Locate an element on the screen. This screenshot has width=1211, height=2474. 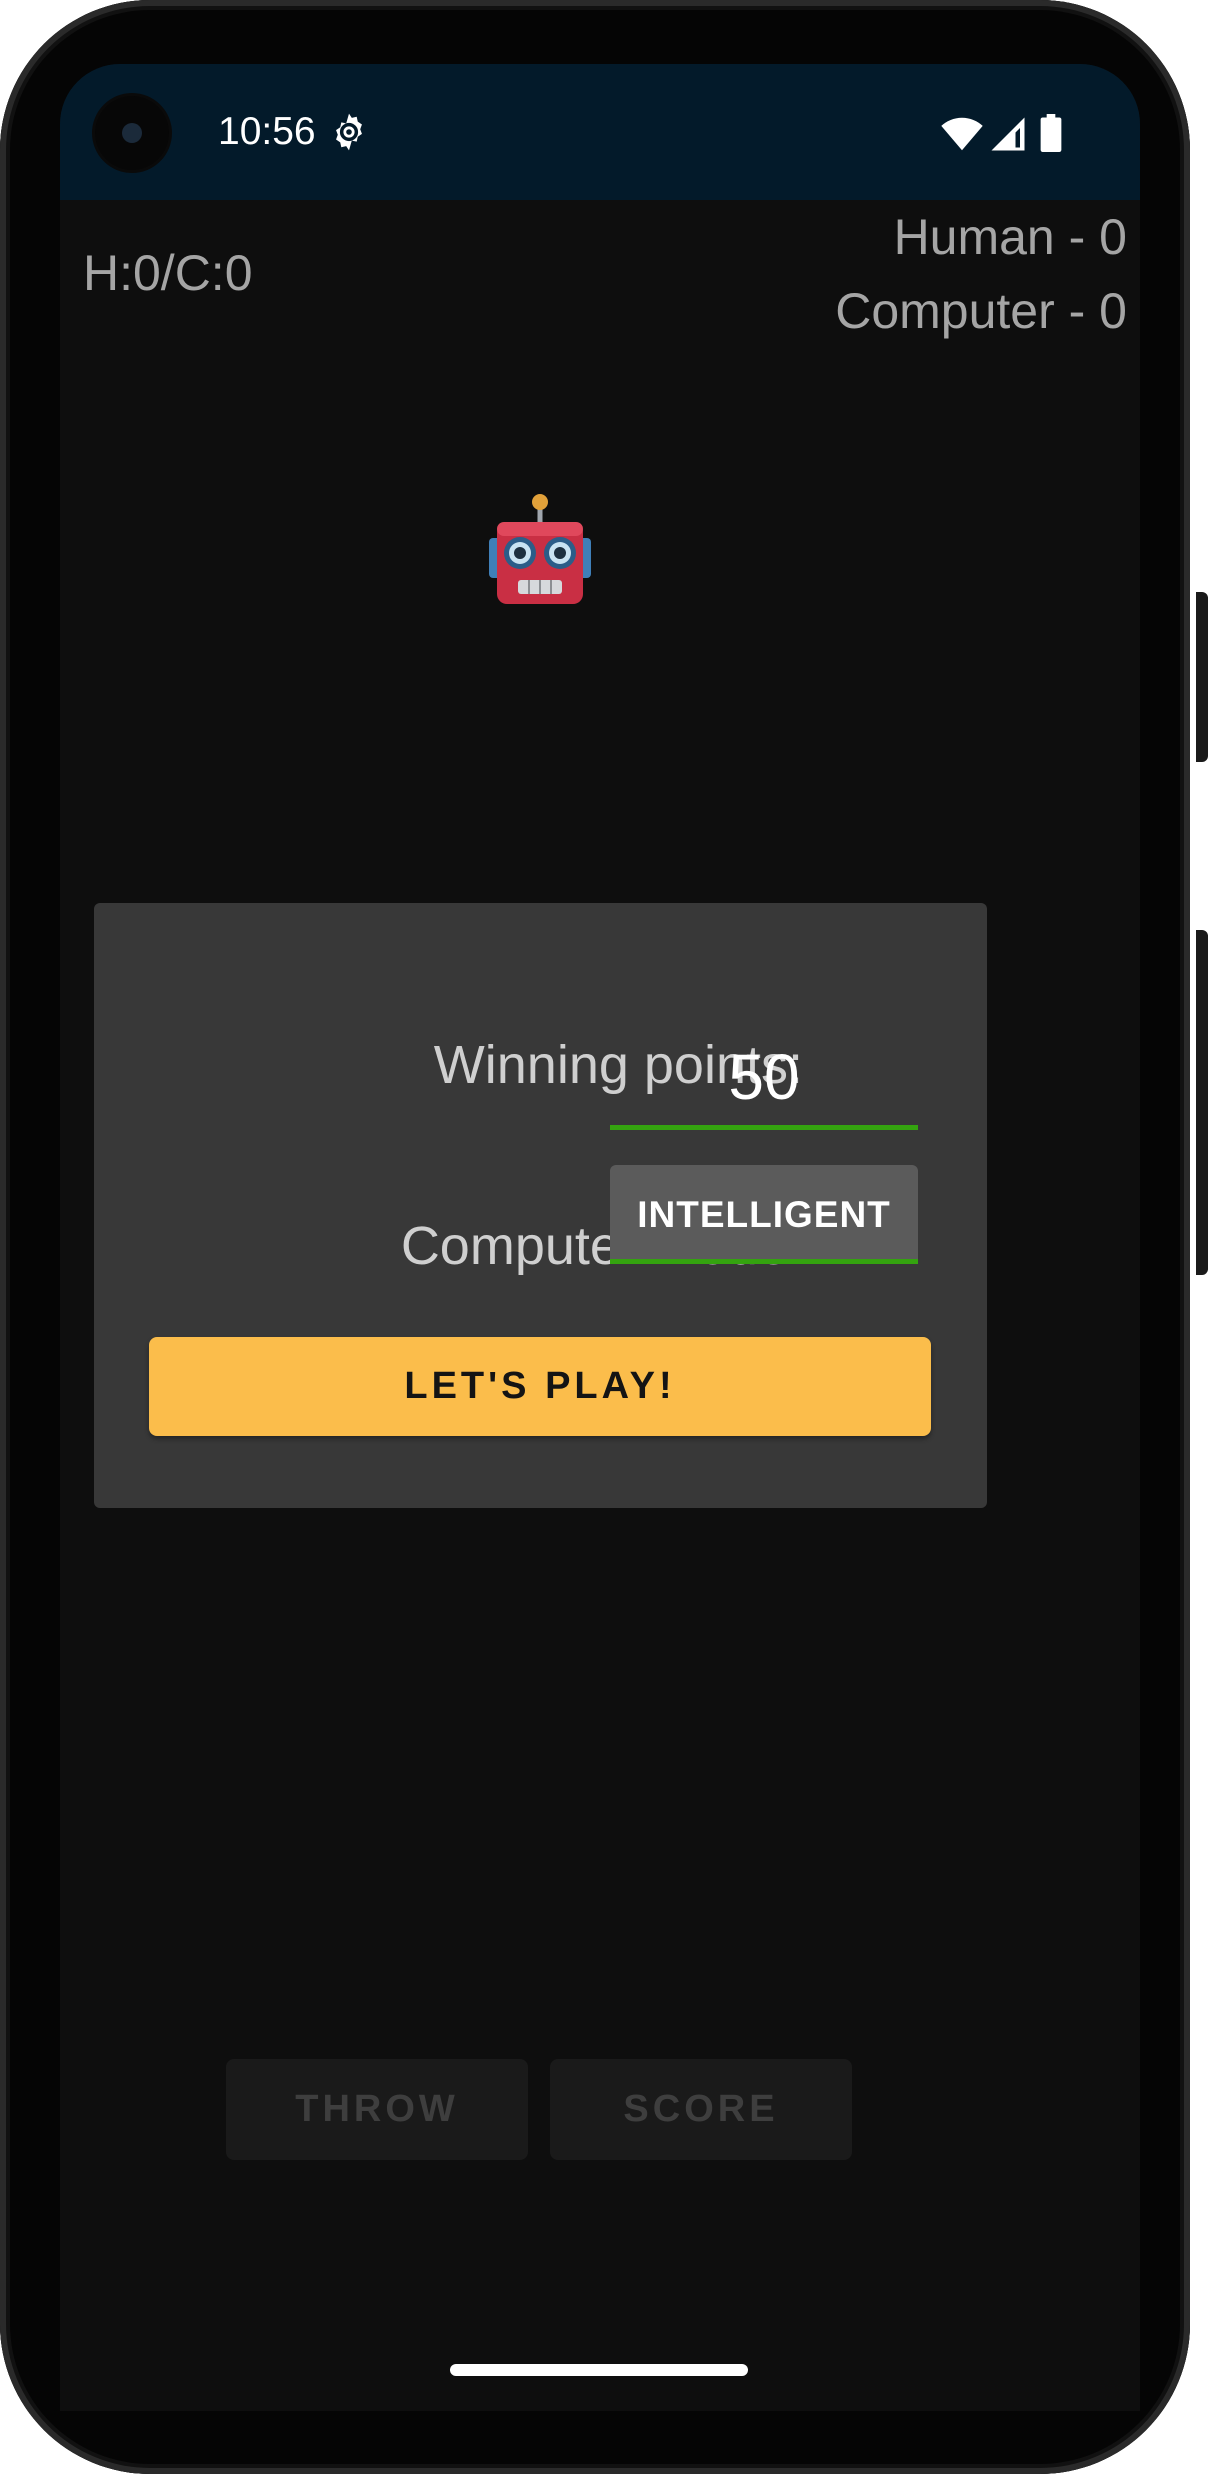
wifi-icon is located at coordinates (962, 134).